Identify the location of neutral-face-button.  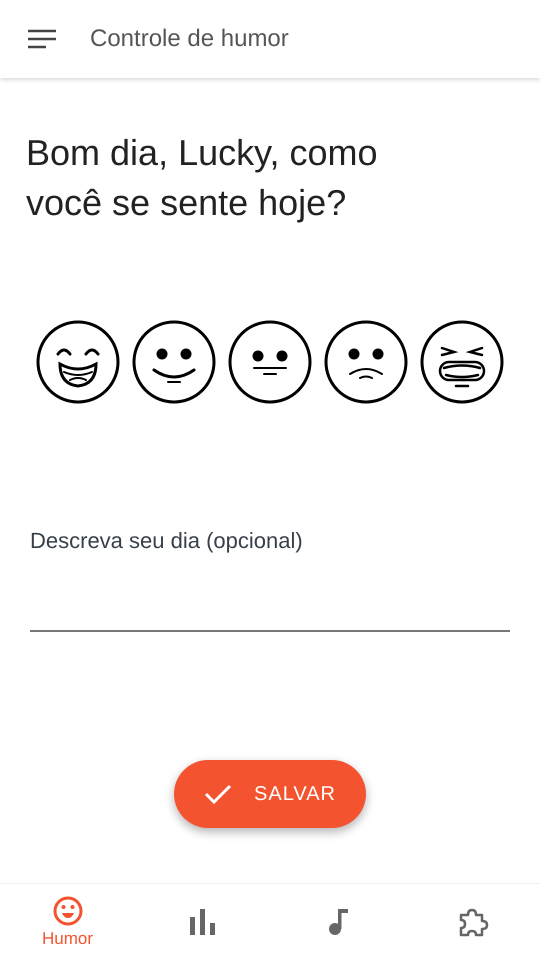
(270, 362).